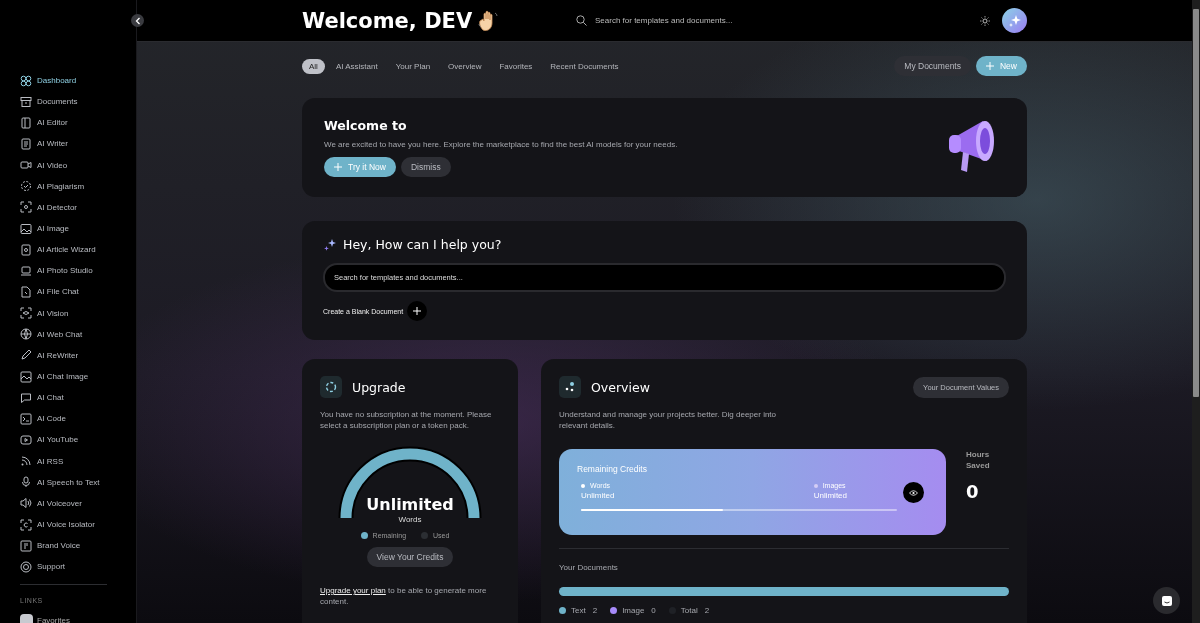  What do you see at coordinates (404, 596) in the screenshot?
I see `upgrade-text: Upgrade your plan to be able to generate more content.` at bounding box center [404, 596].